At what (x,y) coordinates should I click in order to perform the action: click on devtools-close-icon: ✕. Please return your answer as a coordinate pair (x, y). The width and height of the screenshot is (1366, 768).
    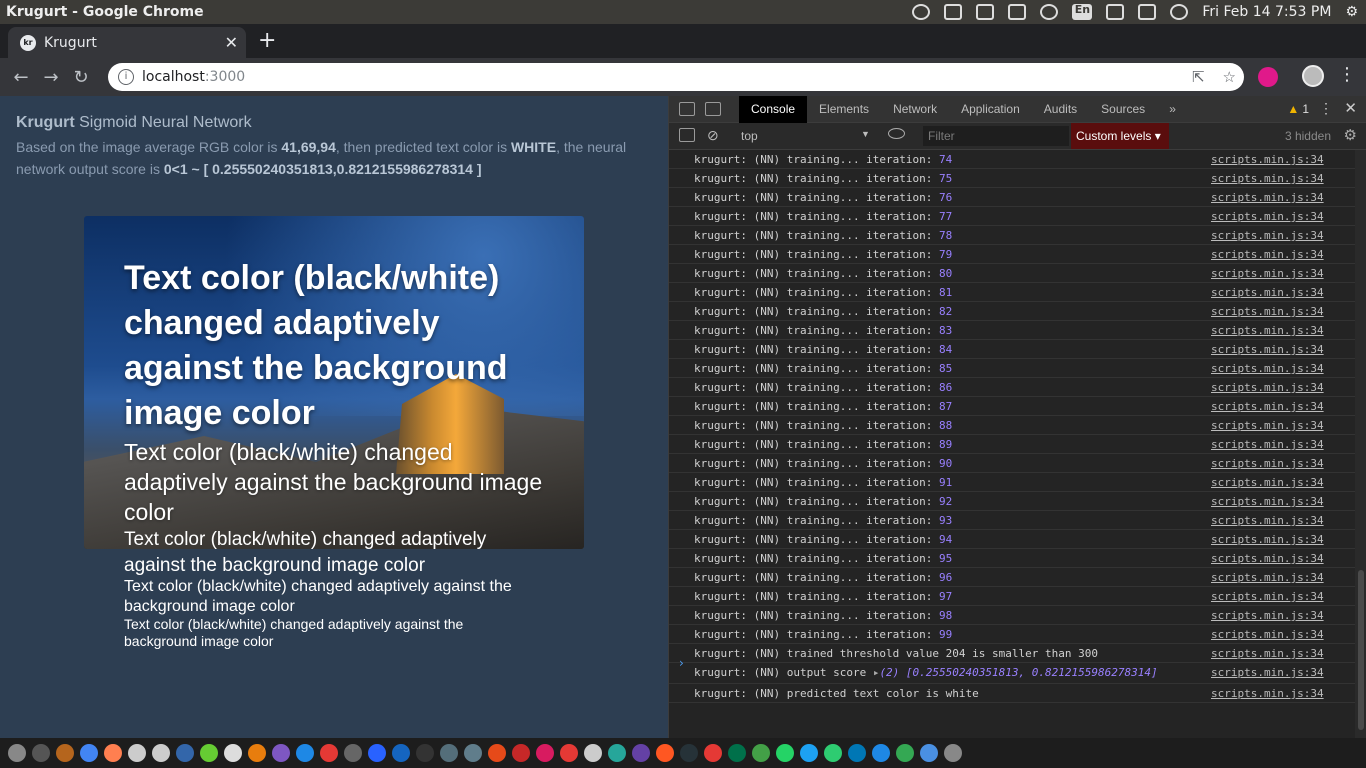
    Looking at the image, I should click on (1350, 108).